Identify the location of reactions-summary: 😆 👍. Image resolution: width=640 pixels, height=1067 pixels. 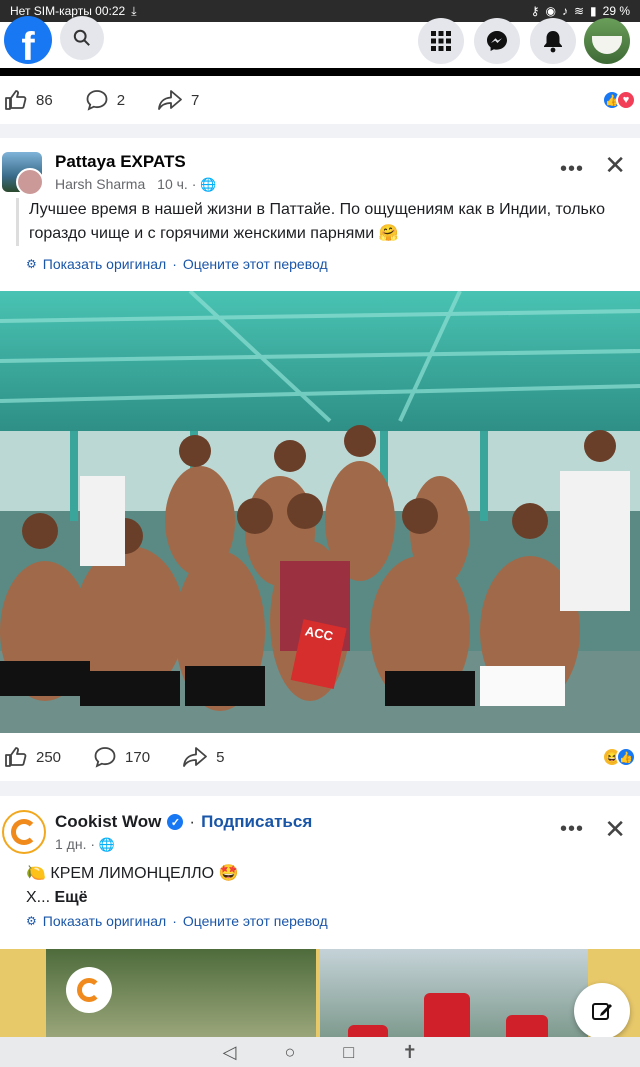
(619, 757).